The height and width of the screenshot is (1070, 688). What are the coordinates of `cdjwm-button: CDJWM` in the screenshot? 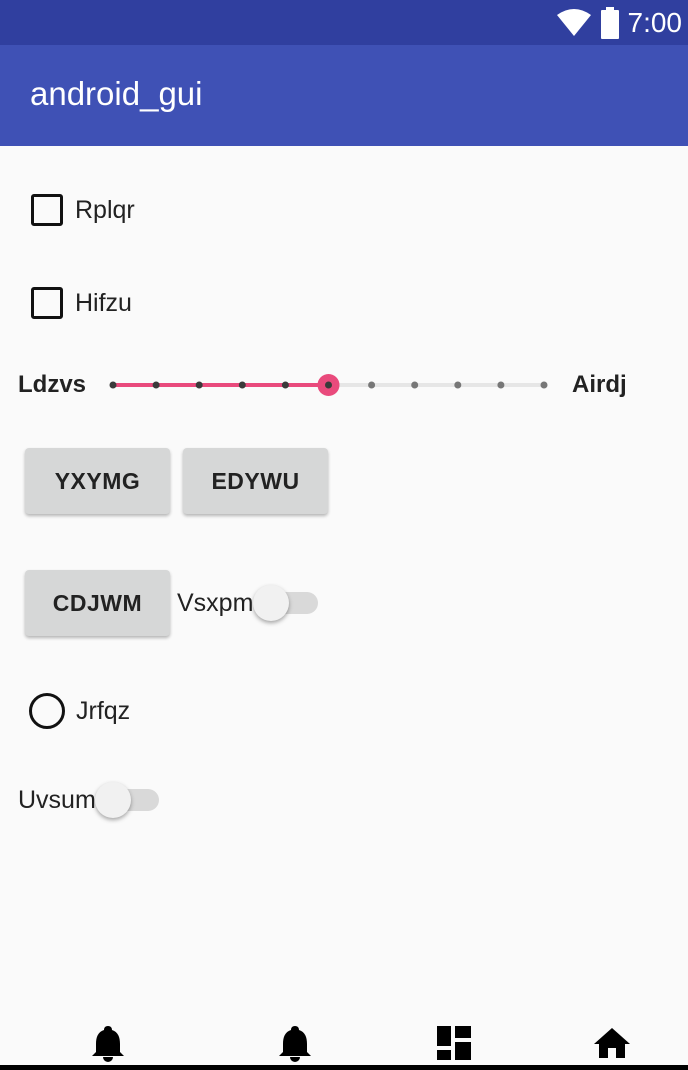 It's located at (97, 603).